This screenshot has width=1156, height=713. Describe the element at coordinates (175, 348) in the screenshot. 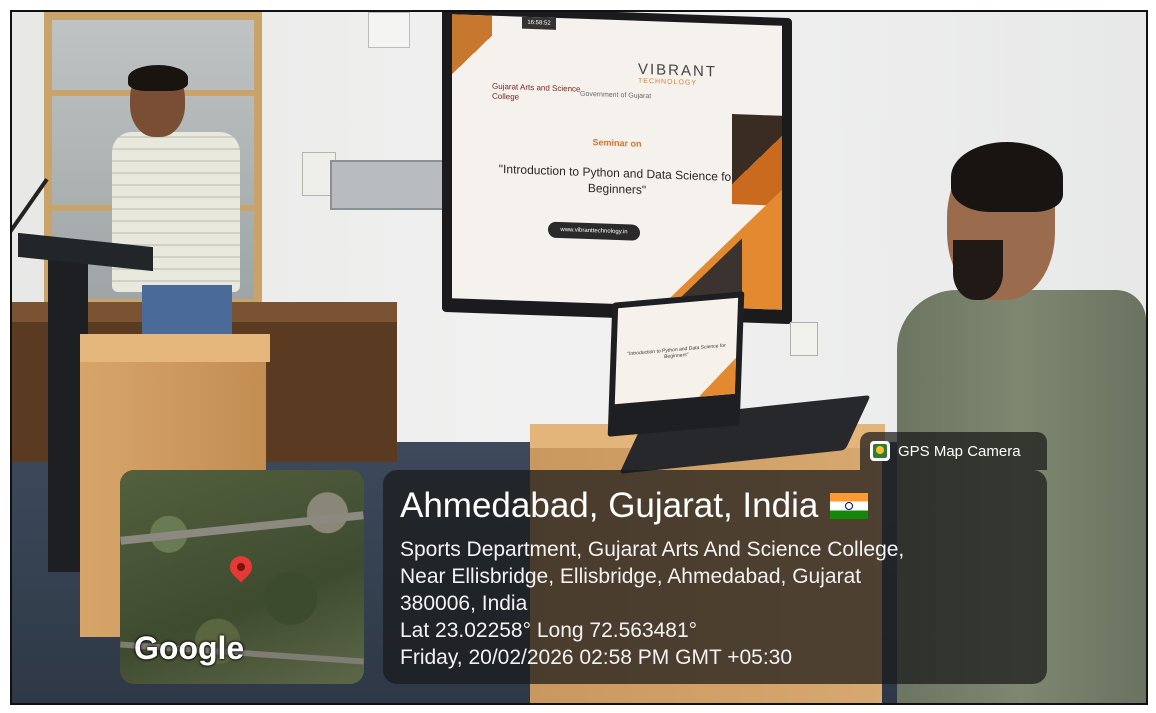

I see `side-table-top` at that location.